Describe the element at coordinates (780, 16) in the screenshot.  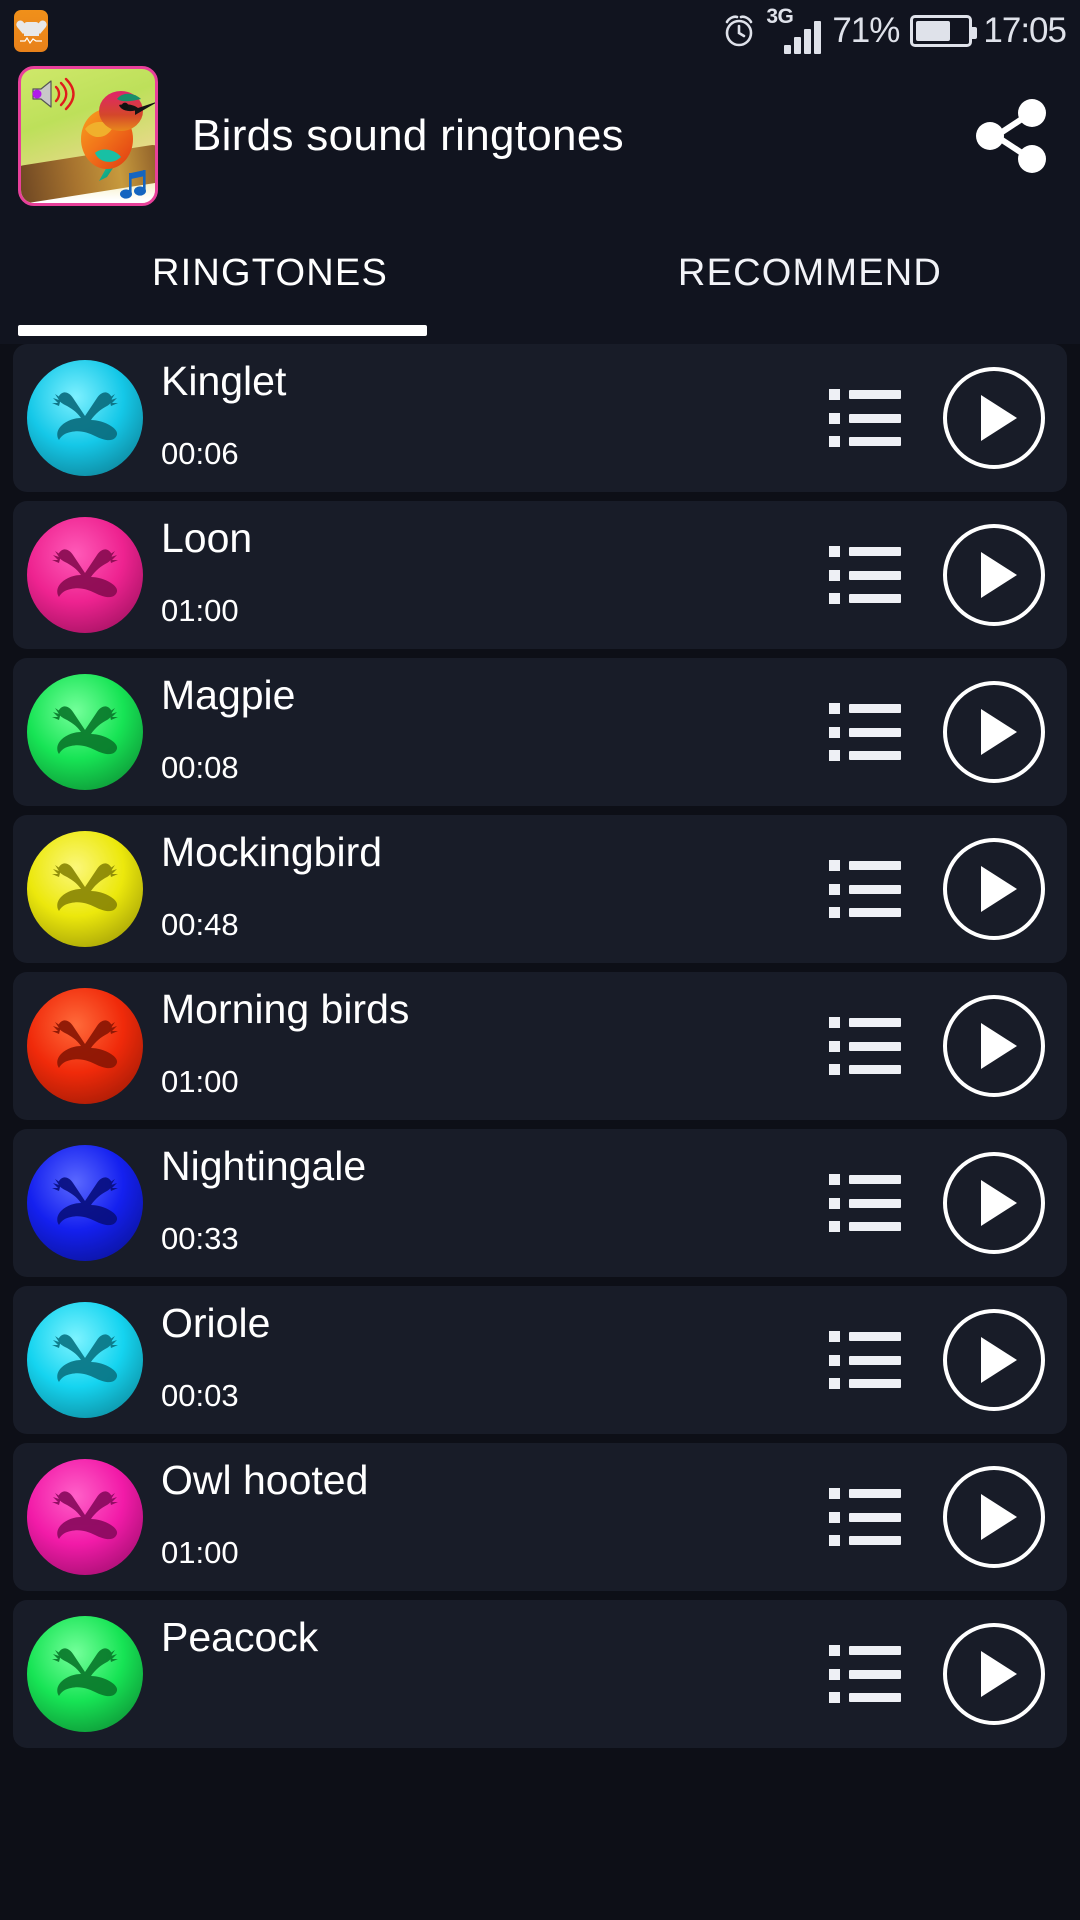
I see `network-type-label: 3G` at that location.